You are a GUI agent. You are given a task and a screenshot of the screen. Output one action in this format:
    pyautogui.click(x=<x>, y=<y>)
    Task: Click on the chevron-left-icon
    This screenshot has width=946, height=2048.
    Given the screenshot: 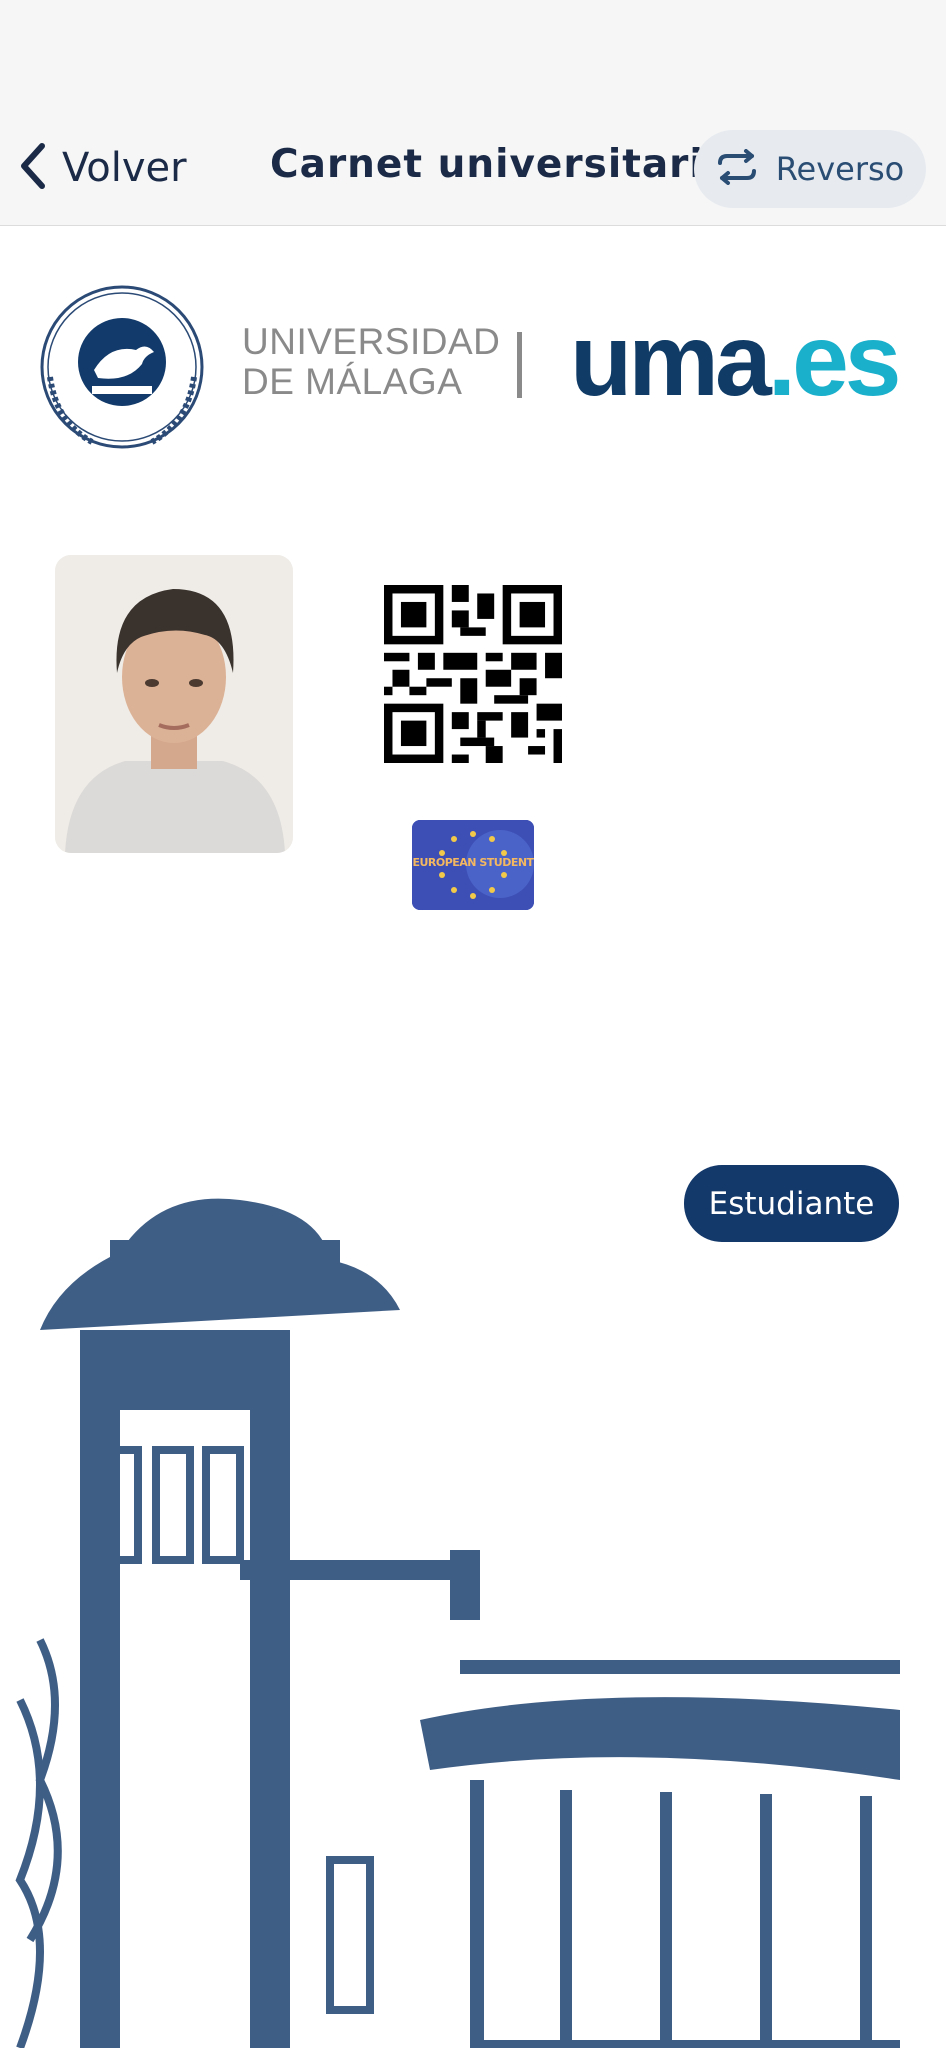 What is the action you would take?
    pyautogui.click(x=33, y=168)
    